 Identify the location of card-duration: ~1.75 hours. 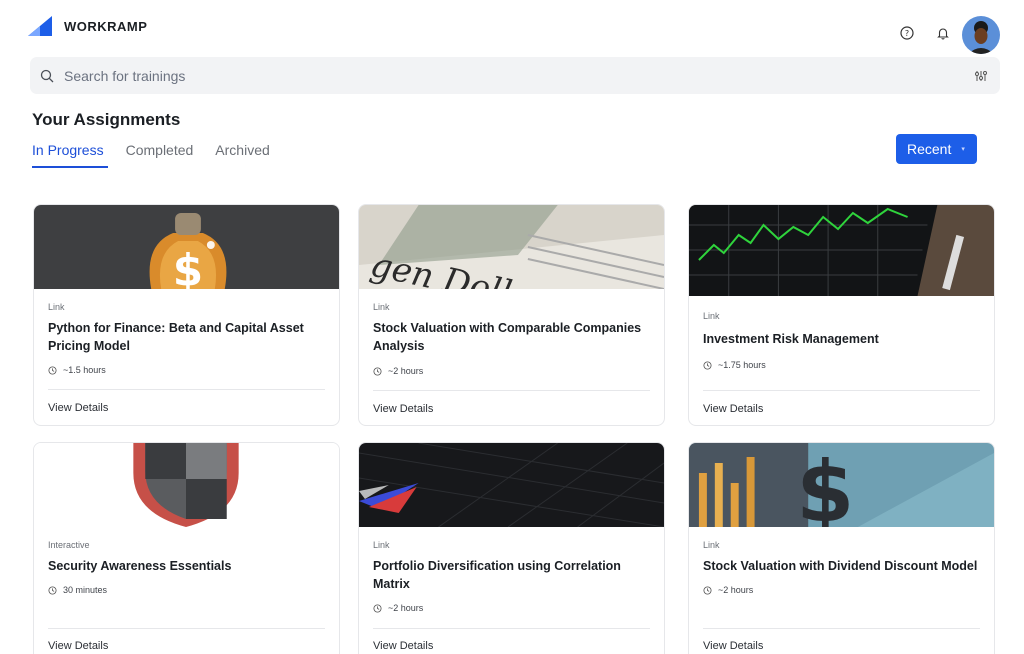
(734, 365).